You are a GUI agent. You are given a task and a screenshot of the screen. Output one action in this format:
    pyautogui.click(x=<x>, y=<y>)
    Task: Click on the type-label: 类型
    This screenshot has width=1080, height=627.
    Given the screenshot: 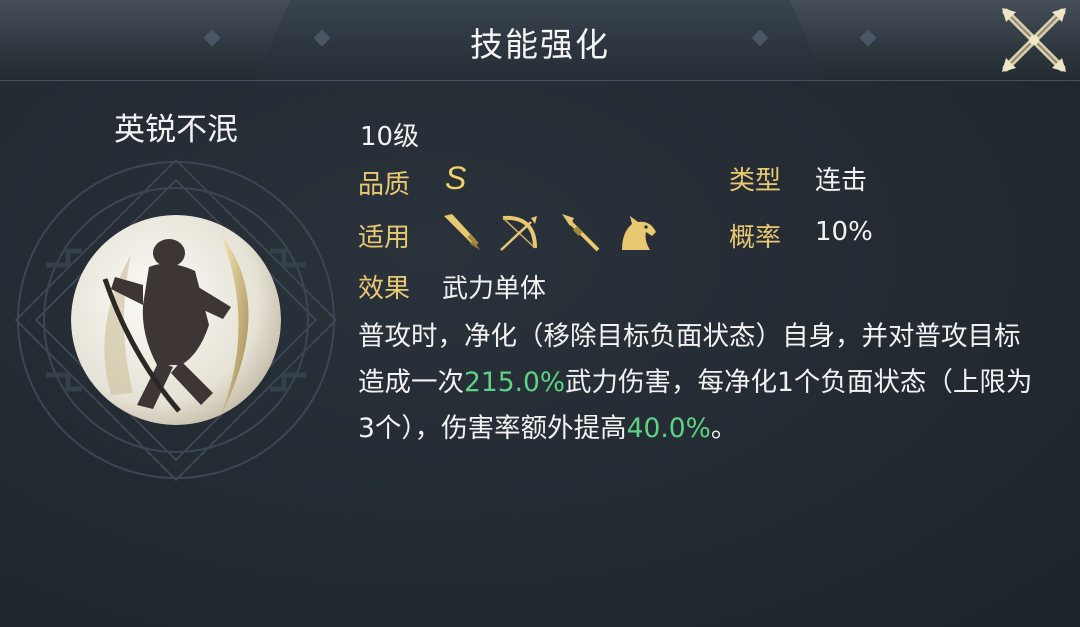 What is the action you would take?
    pyautogui.click(x=755, y=181)
    